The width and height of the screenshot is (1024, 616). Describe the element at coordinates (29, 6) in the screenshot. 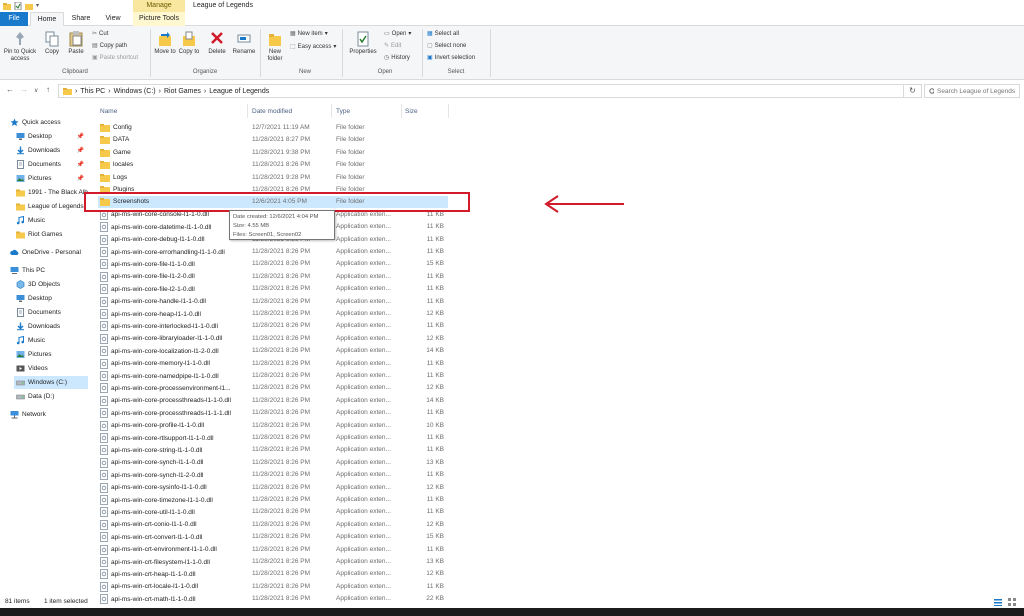

I see `new-folder-icon` at that location.